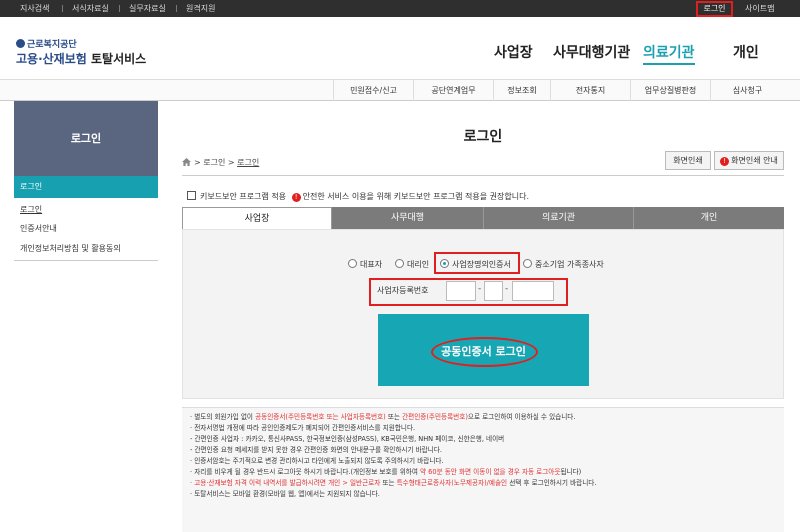 The width and height of the screenshot is (800, 532). What do you see at coordinates (468, 292) in the screenshot?
I see `highlight-box-biz-no` at bounding box center [468, 292].